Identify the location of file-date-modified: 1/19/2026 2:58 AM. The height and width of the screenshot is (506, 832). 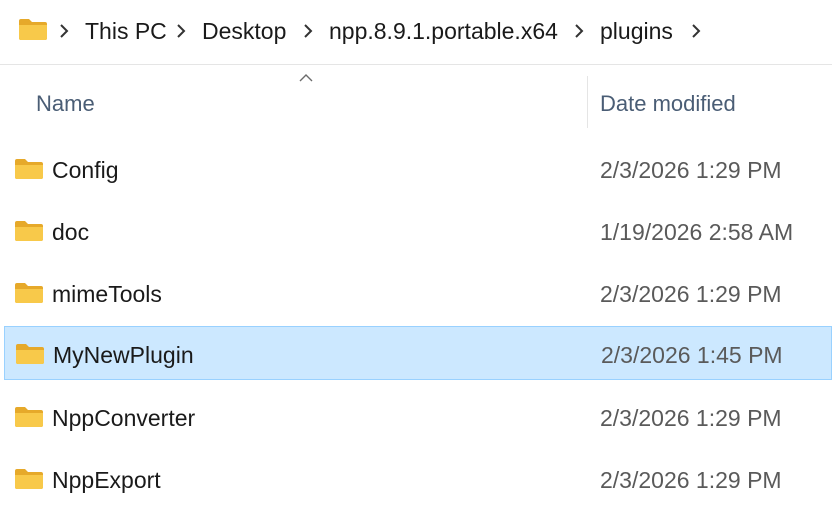
(697, 232).